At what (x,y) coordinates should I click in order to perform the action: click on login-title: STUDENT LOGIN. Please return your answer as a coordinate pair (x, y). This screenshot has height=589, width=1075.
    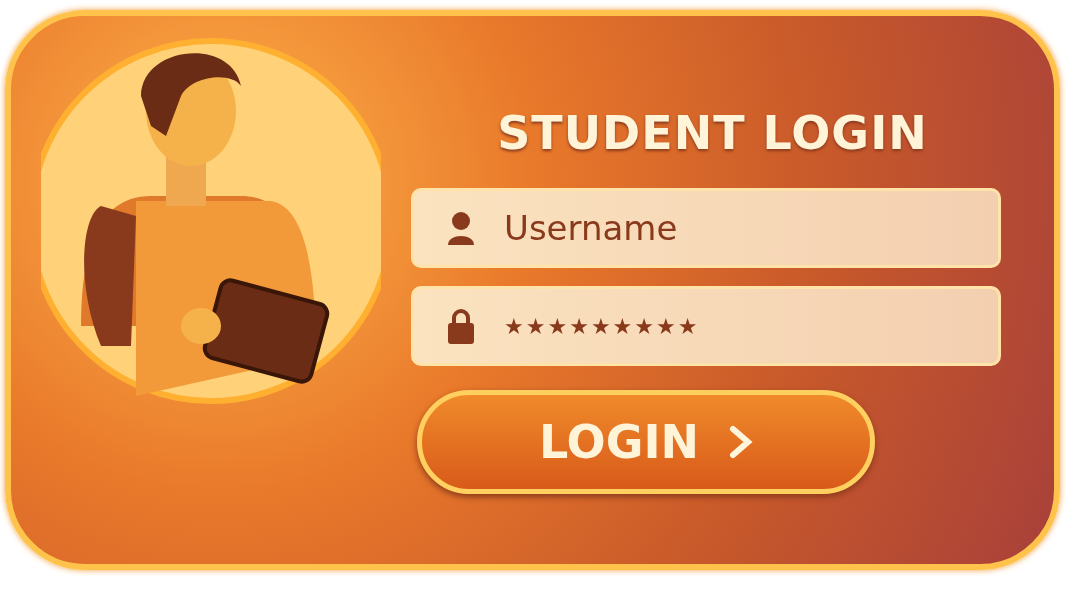
    Looking at the image, I should click on (712, 133).